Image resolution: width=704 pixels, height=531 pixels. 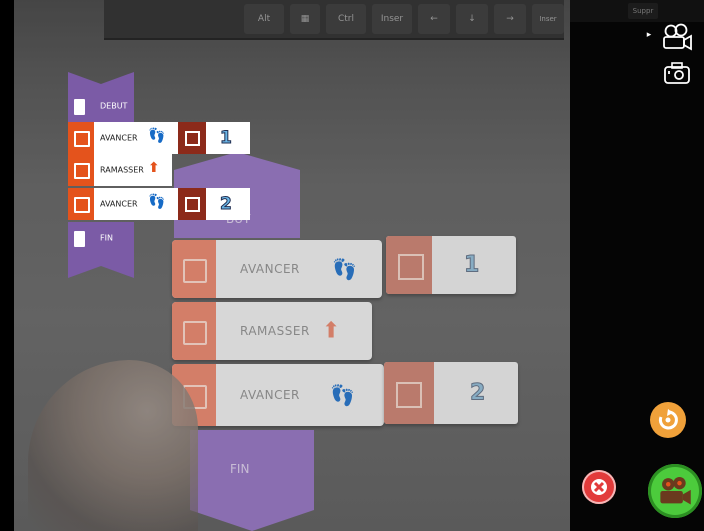 What do you see at coordinates (106, 238) in the screenshot?
I see `block-fin-label: FIN` at bounding box center [106, 238].